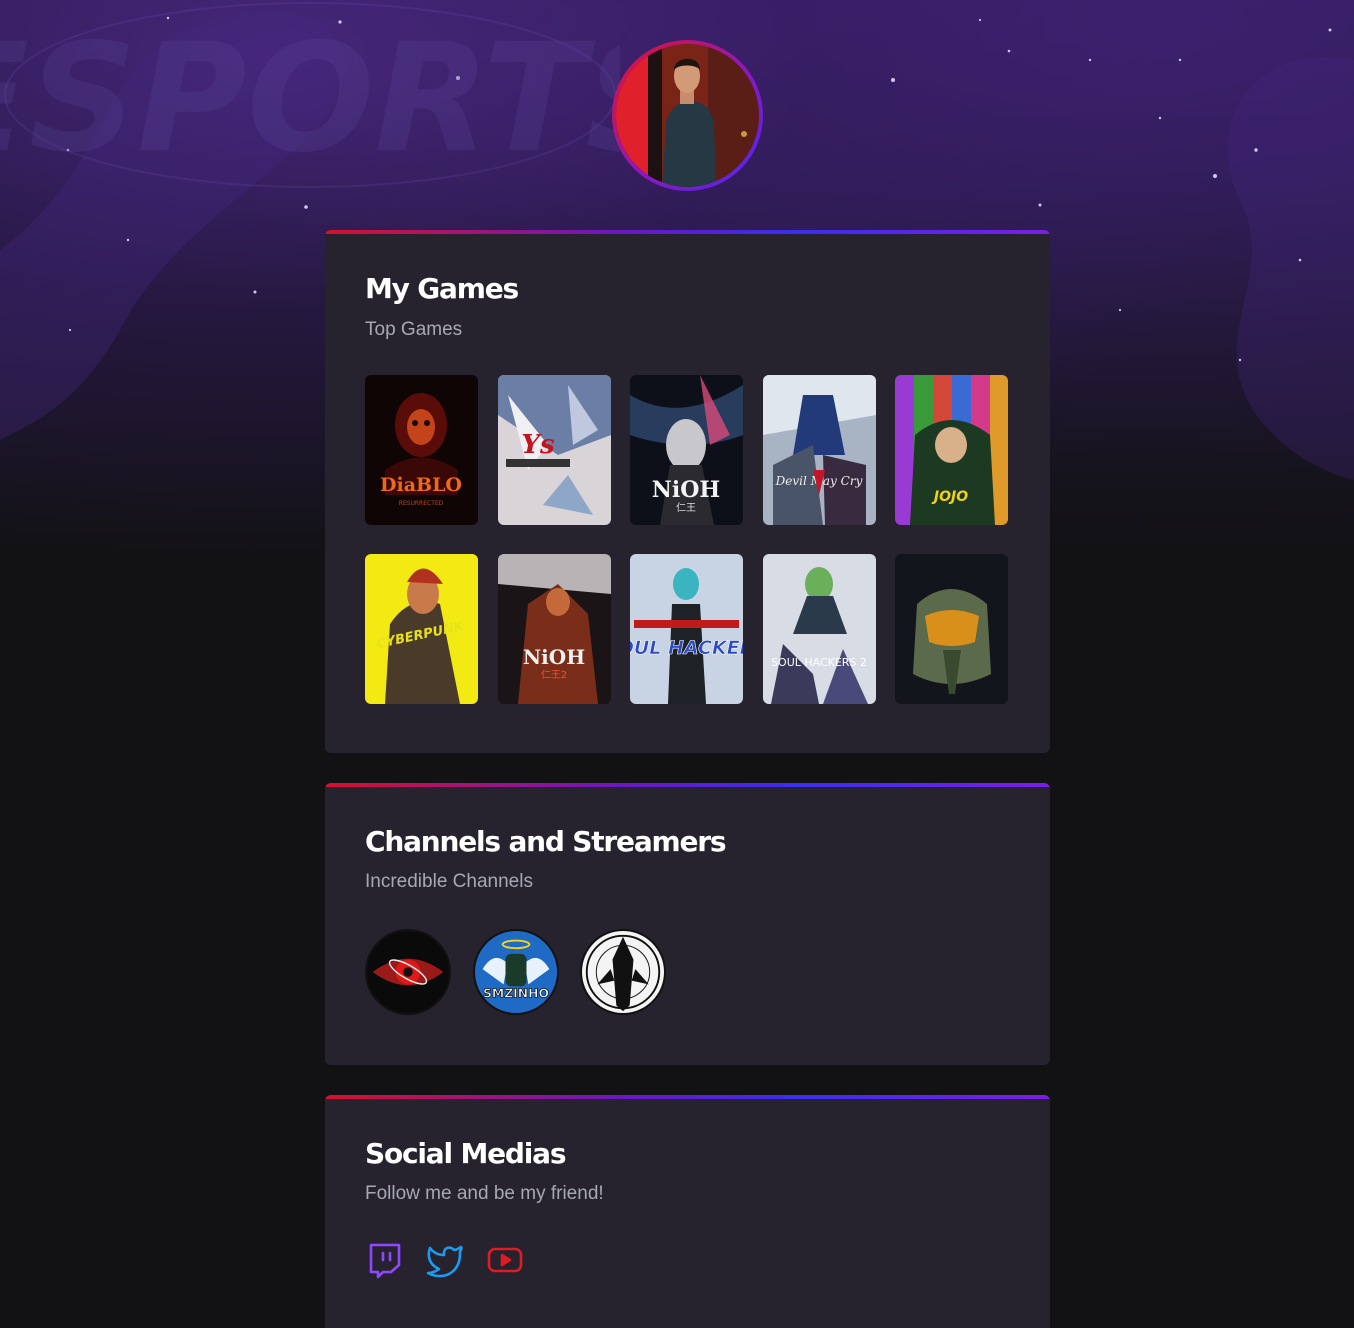  I want to click on cyberpunk-cover: CYBERPUNK, so click(421, 629).